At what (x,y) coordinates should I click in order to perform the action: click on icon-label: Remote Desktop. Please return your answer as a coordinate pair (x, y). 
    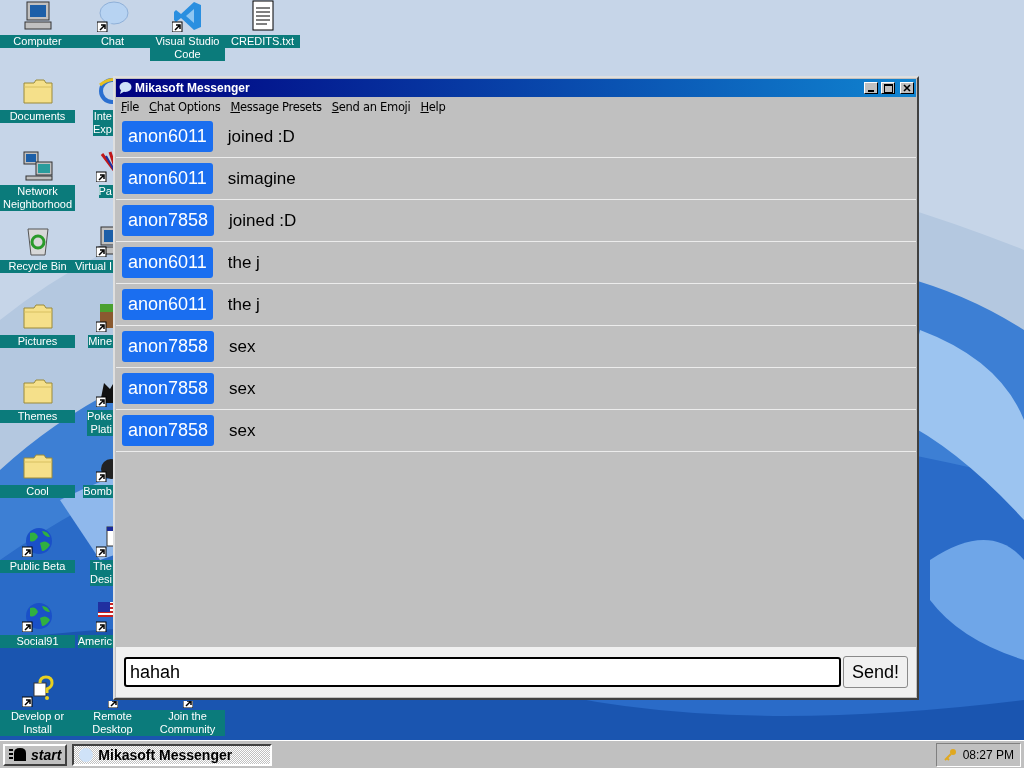
    Looking at the image, I should click on (112, 723).